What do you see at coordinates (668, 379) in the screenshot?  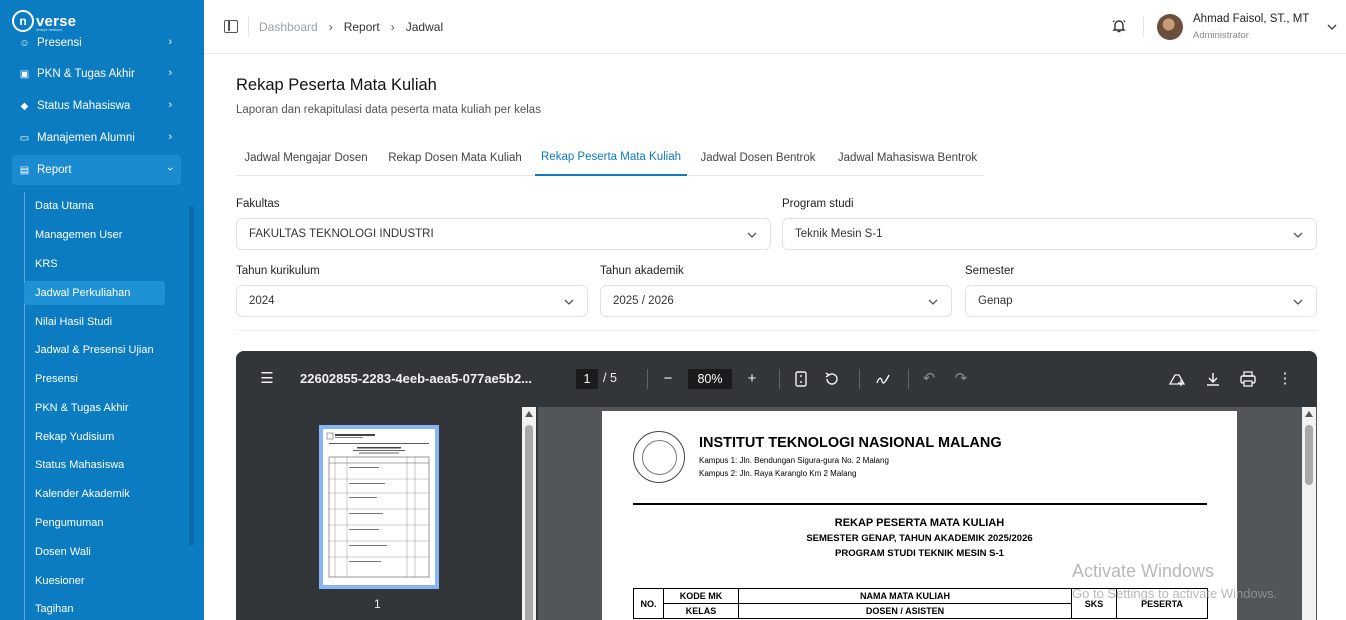 I see `zoom-out-icon: −` at bounding box center [668, 379].